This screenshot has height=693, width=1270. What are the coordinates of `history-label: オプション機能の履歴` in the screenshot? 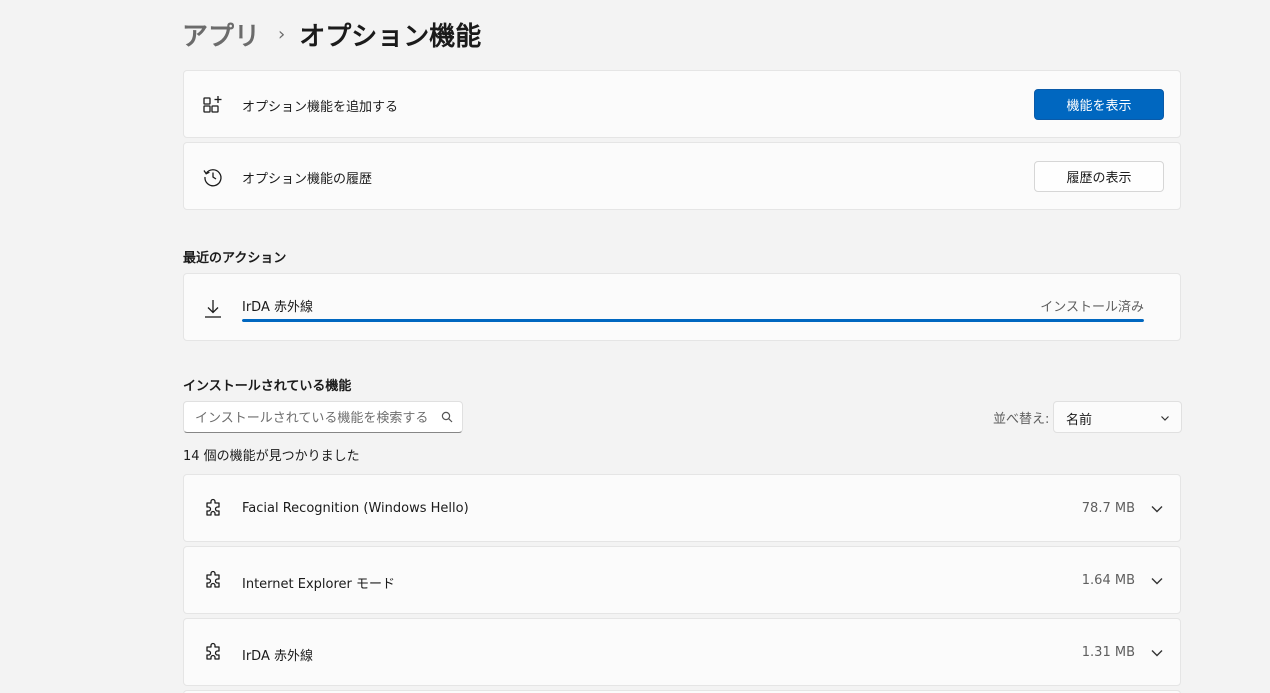 It's located at (307, 179).